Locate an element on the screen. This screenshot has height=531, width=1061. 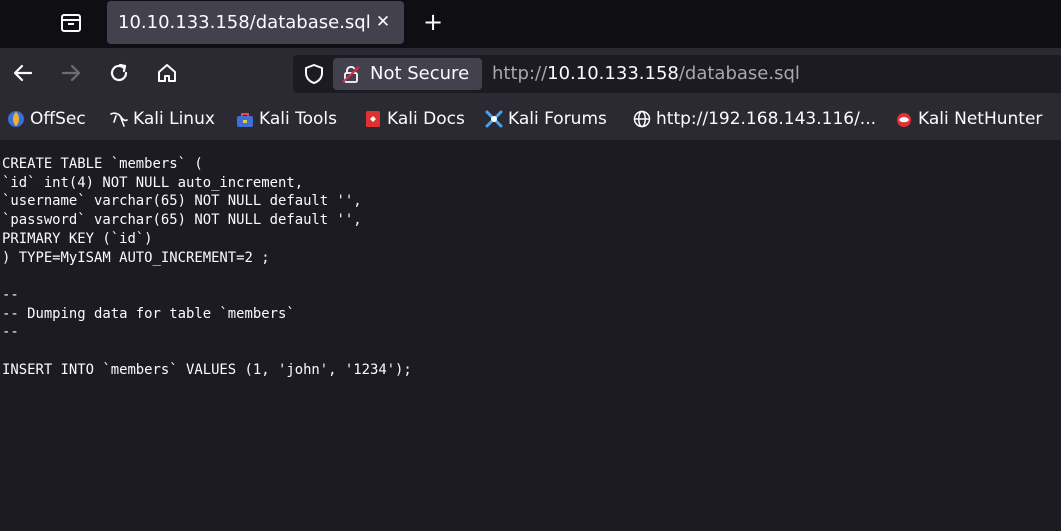
code-line: PRIMARY KEY (`id`) is located at coordinates (77, 238).